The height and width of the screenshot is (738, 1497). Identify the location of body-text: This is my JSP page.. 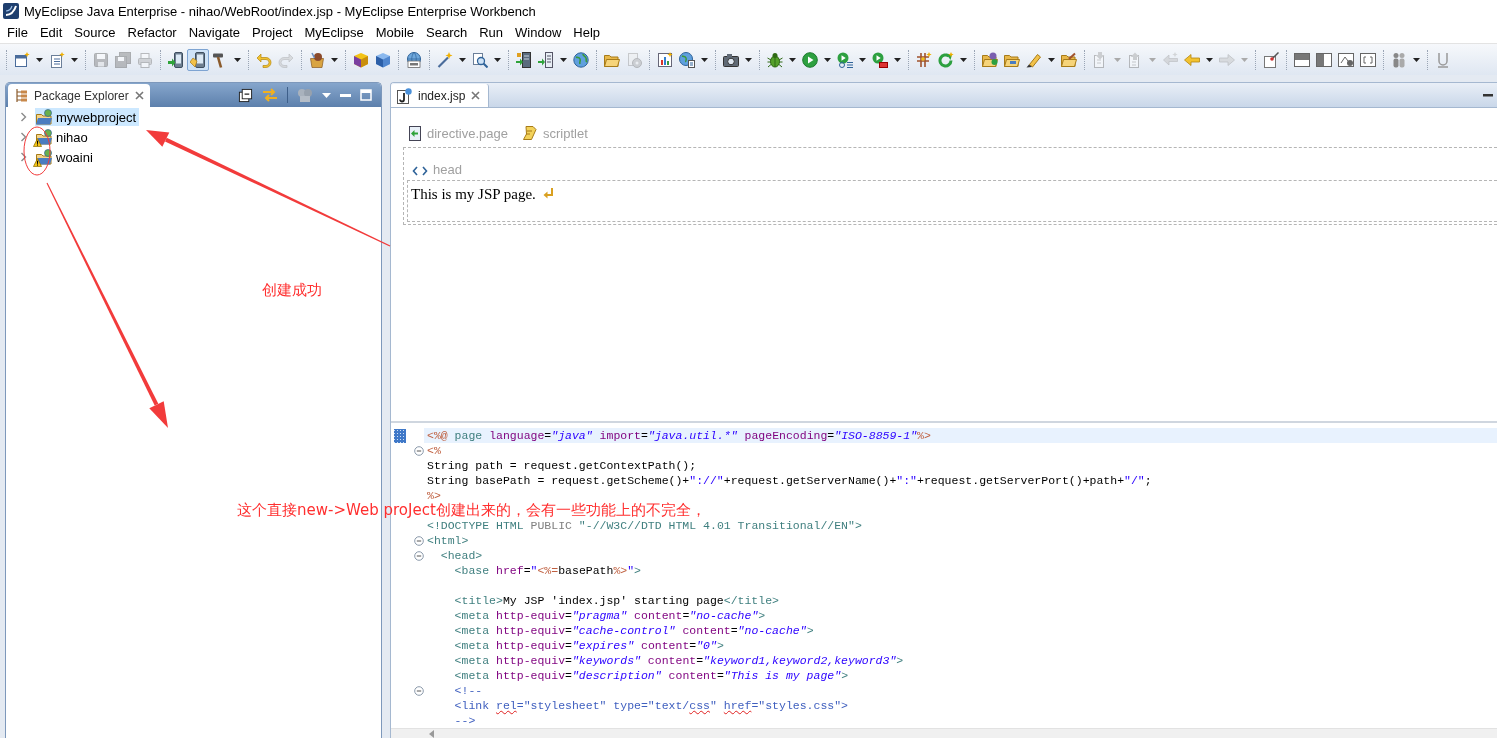
(473, 194).